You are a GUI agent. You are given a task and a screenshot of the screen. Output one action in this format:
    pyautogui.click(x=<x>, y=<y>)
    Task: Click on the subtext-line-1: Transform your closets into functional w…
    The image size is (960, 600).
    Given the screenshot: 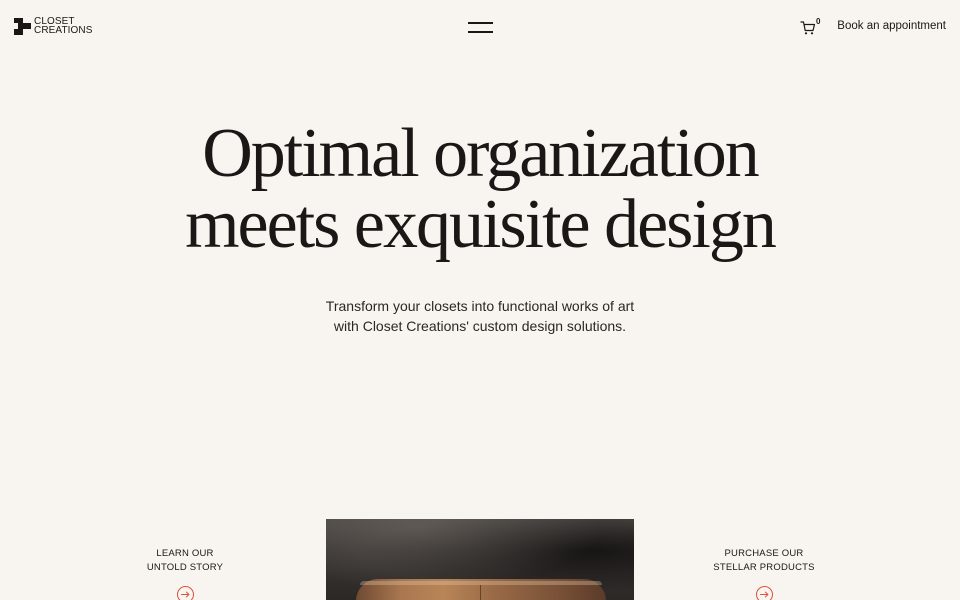 What is the action you would take?
    pyautogui.click(x=480, y=306)
    